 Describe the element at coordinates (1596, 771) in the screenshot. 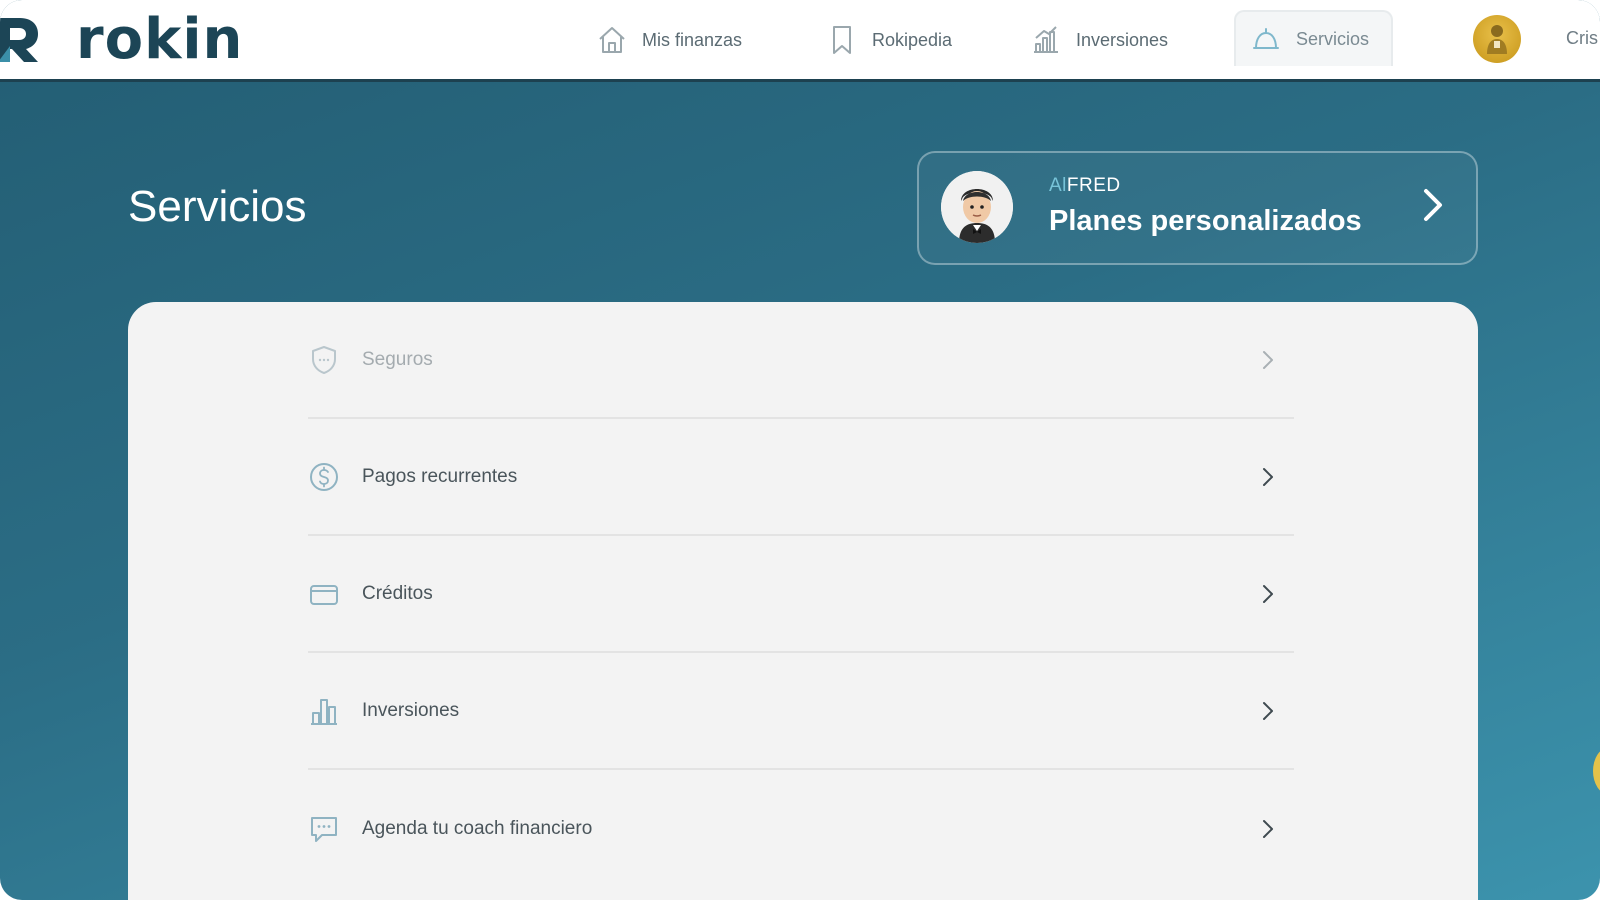

I see `floating-chat-handle` at that location.